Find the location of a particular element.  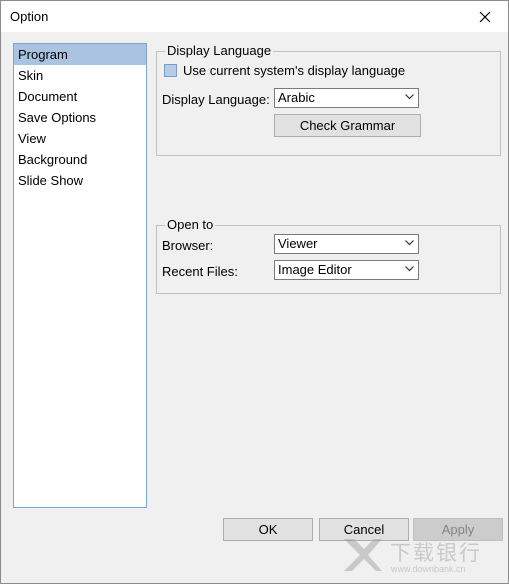

display-language-value: Arabic is located at coordinates (296, 97).